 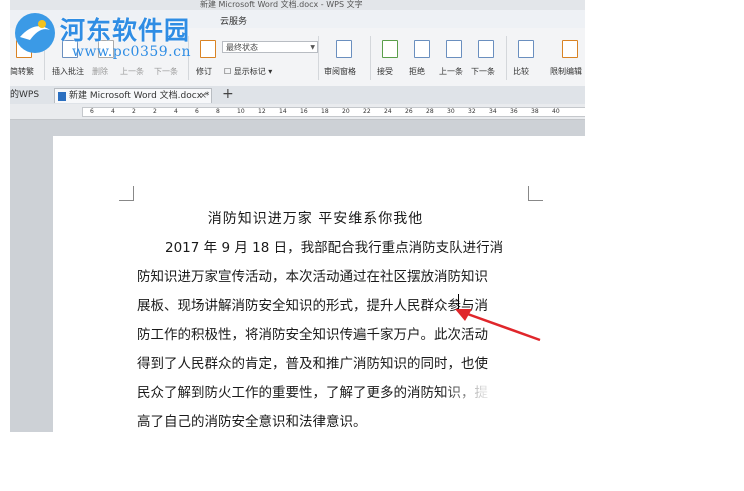 What do you see at coordinates (131, 52) in the screenshot?
I see `watermark-url: www.pc0359.cn` at bounding box center [131, 52].